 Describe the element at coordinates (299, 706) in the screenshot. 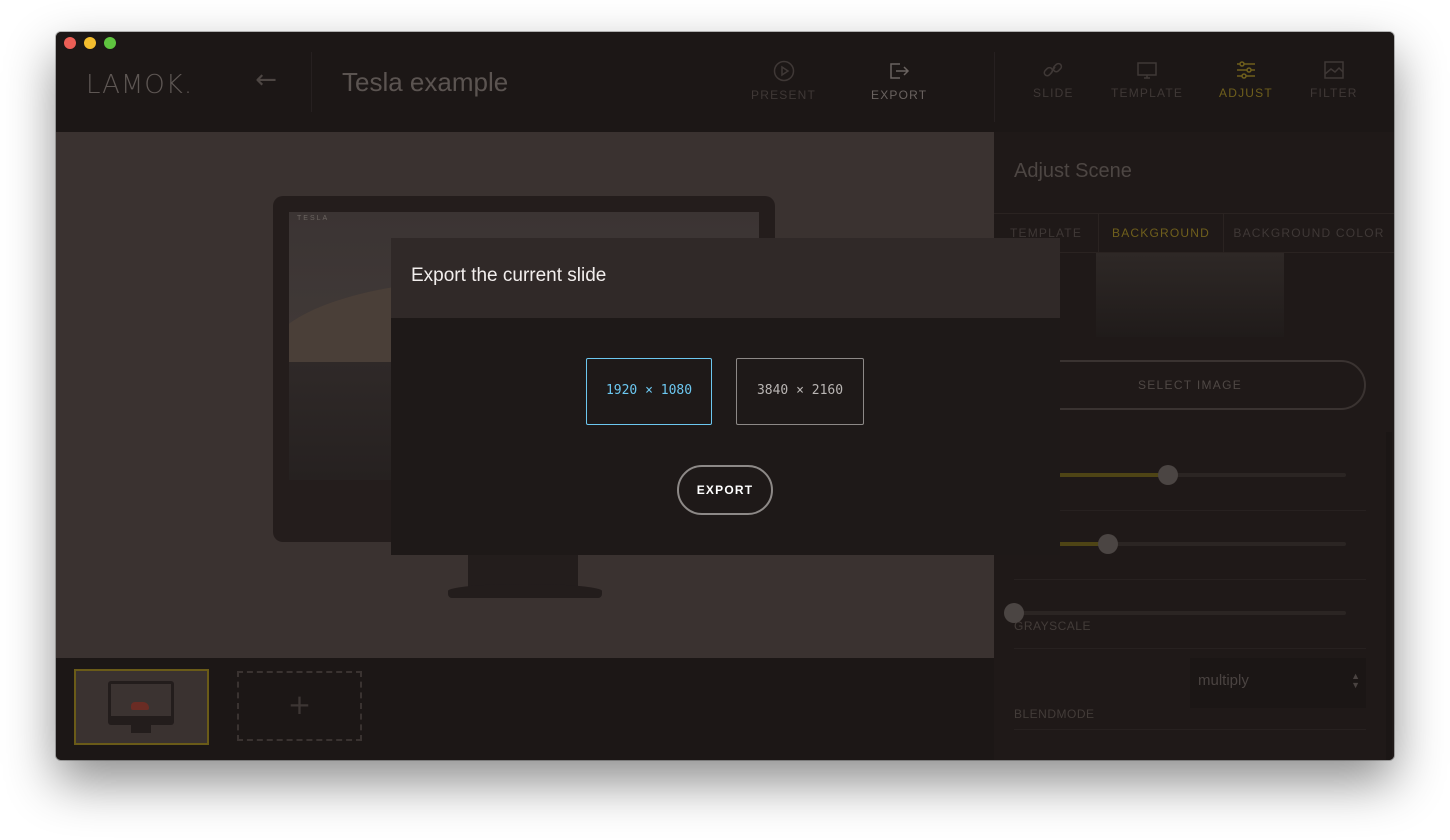

I see `add-slide-button: +` at that location.